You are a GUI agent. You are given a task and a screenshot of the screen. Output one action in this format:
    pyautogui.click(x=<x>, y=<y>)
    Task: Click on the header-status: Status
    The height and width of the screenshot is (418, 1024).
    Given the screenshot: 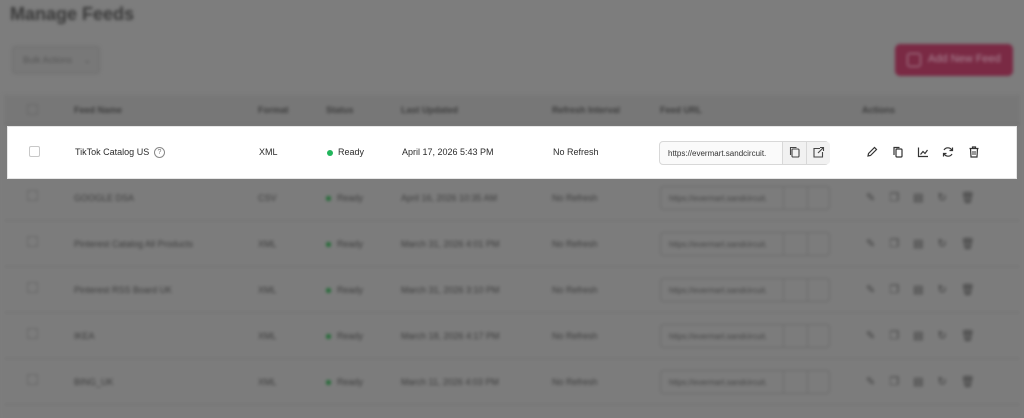 What is the action you would take?
    pyautogui.click(x=340, y=110)
    